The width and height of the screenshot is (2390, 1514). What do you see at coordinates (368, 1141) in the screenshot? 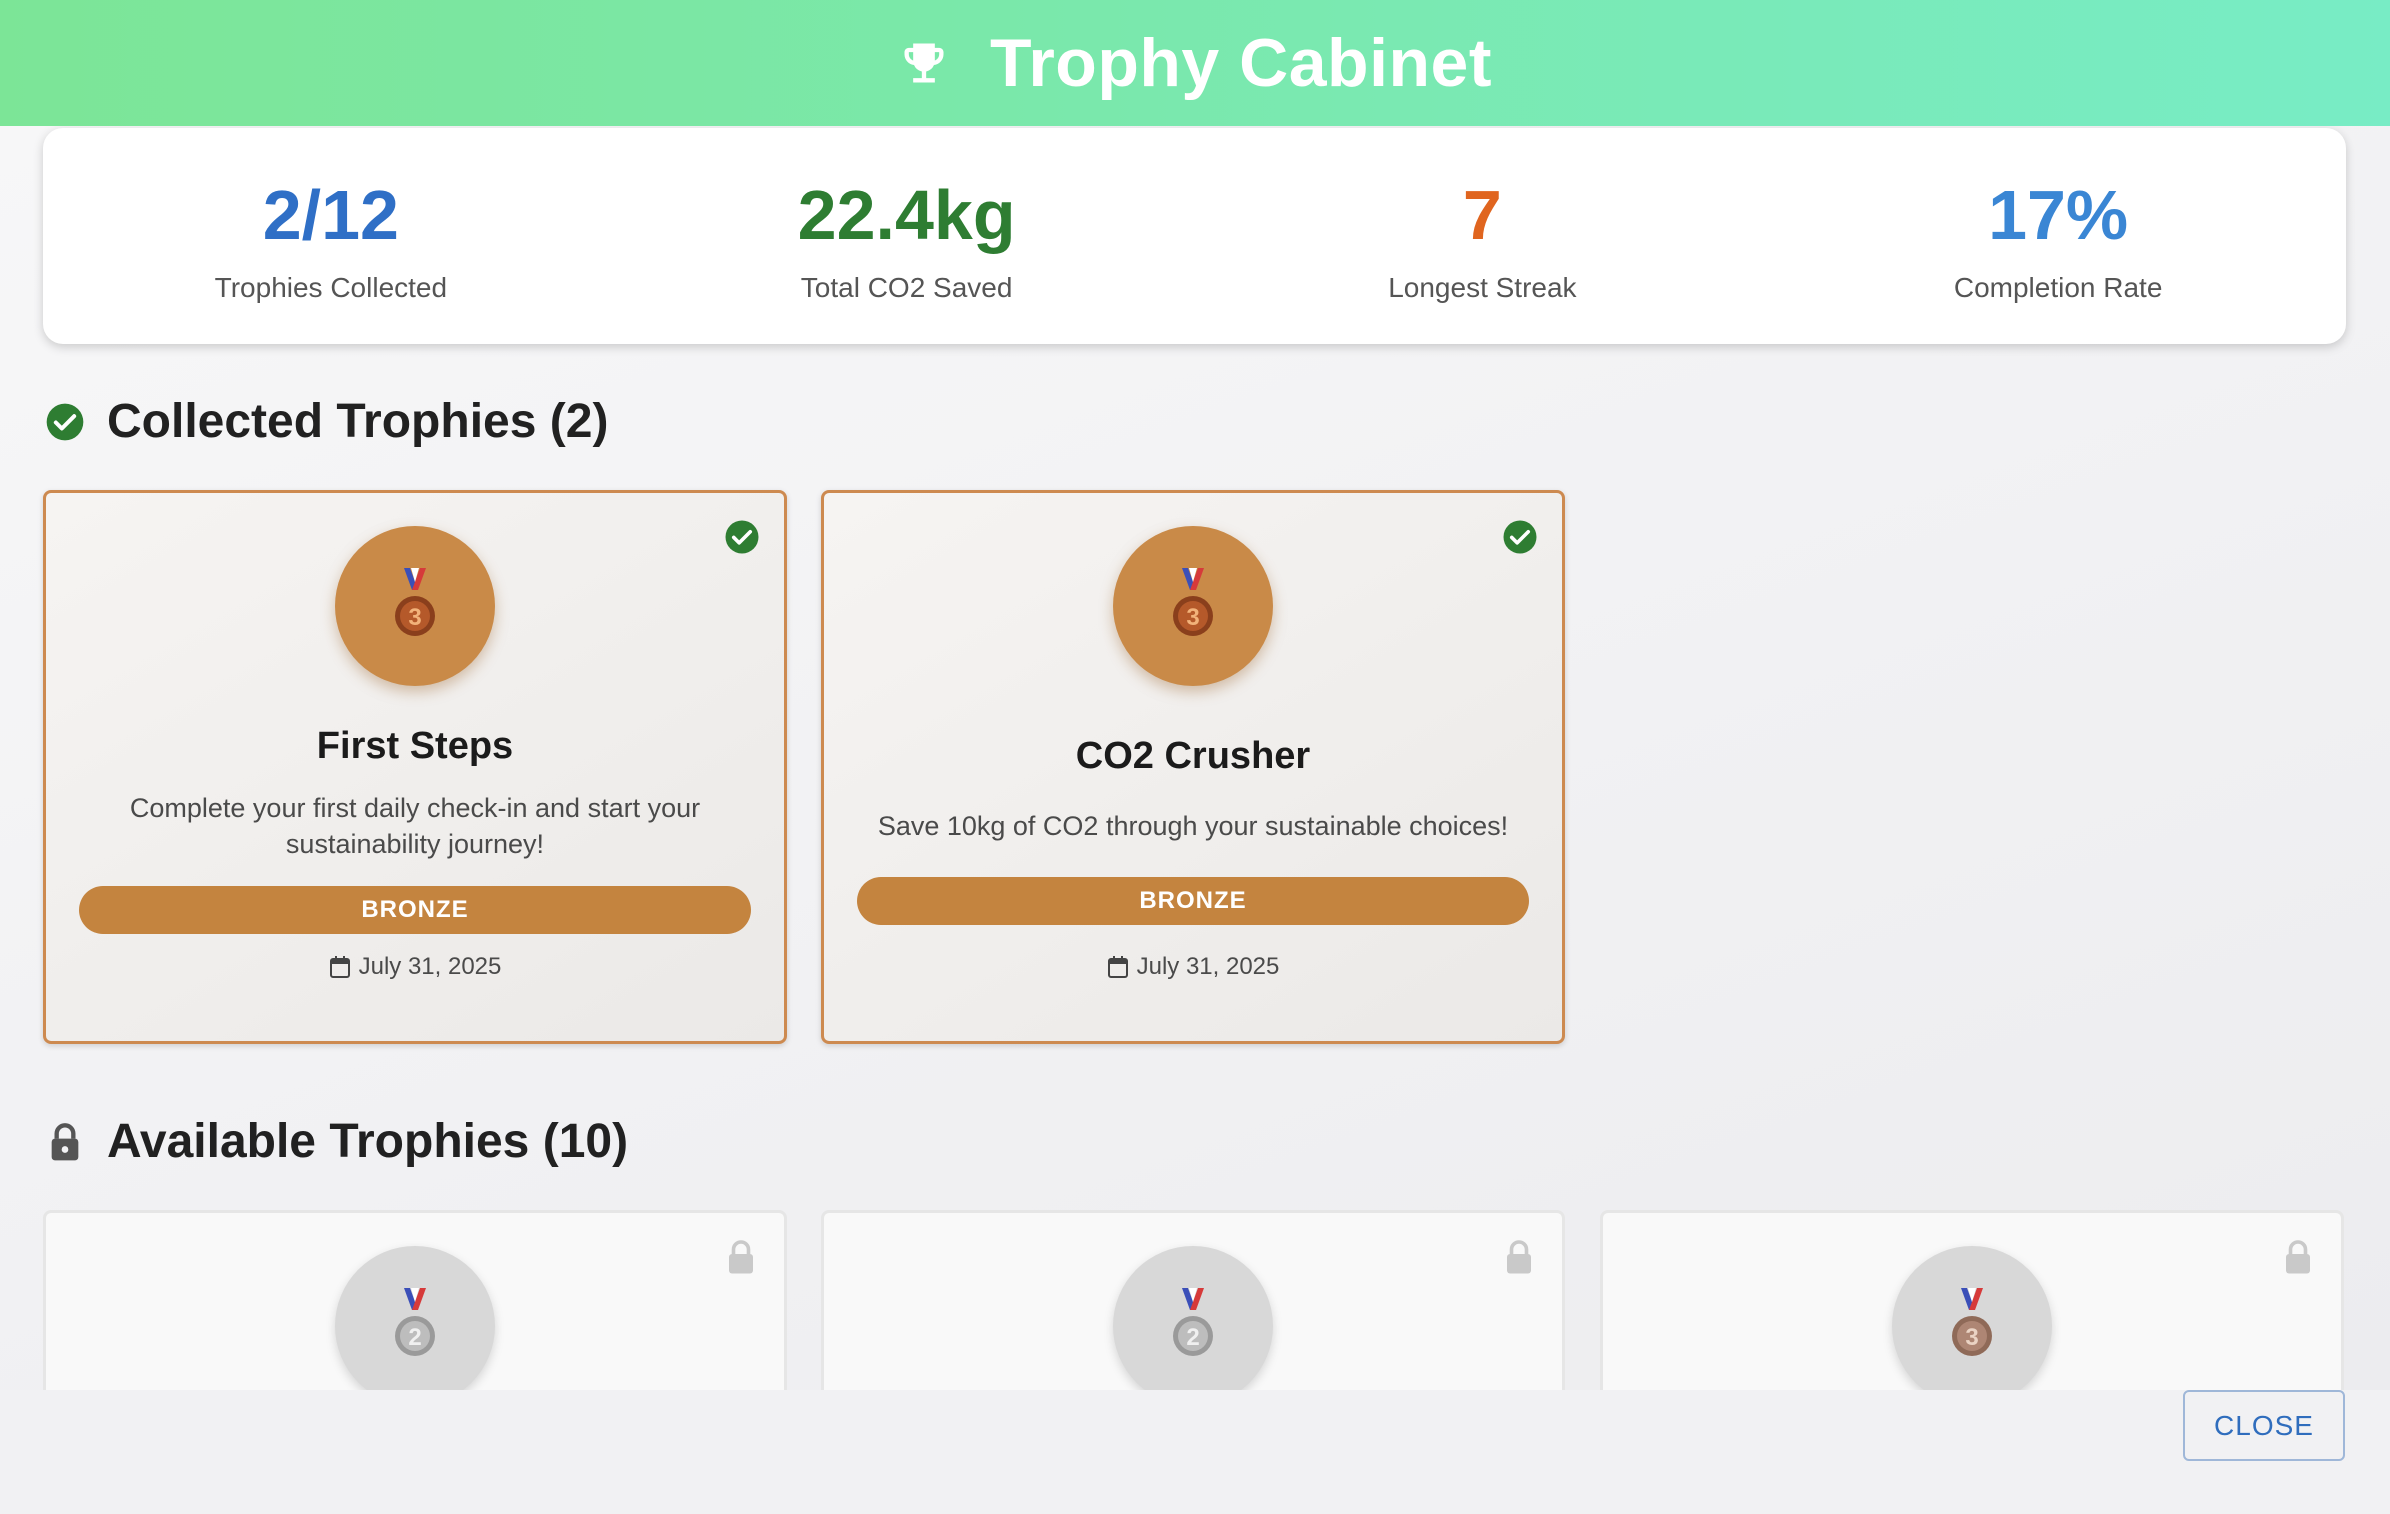
I see `section-title-text: Available Trophies (10)` at bounding box center [368, 1141].